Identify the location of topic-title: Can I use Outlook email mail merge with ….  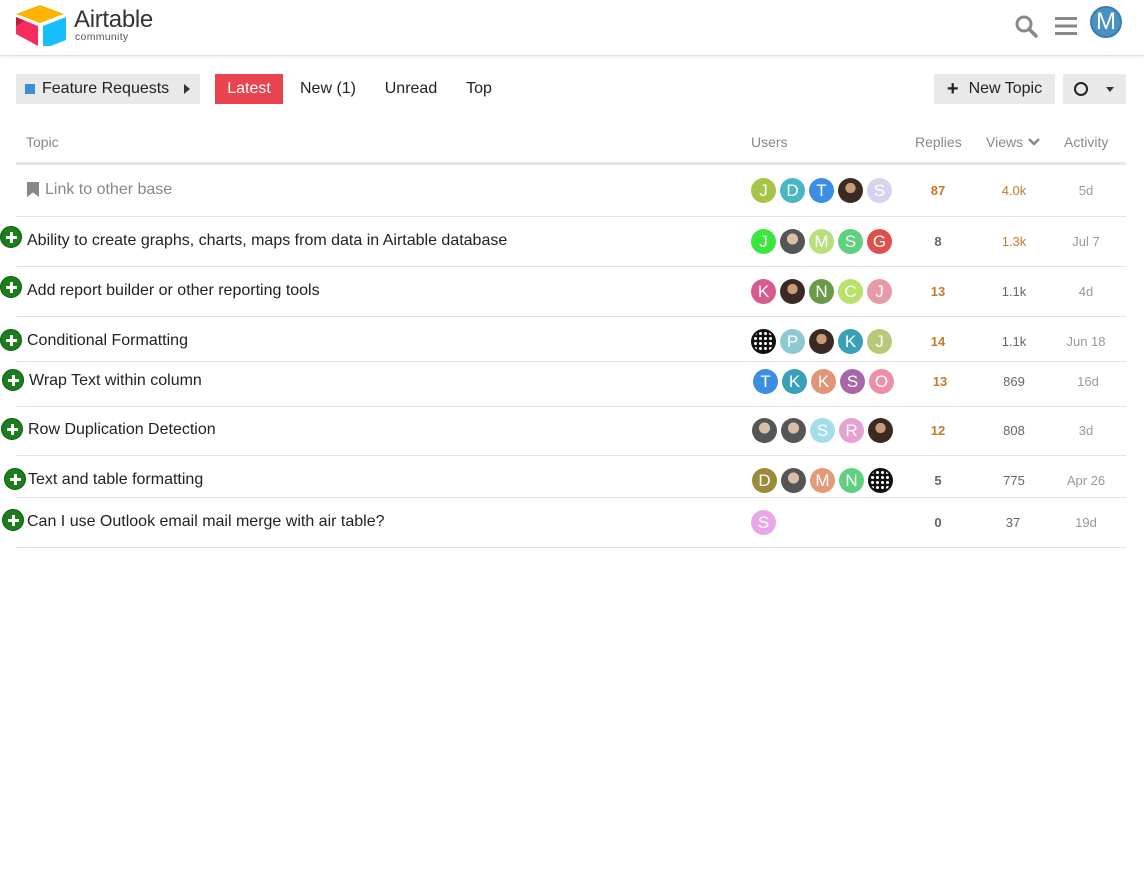
(206, 522).